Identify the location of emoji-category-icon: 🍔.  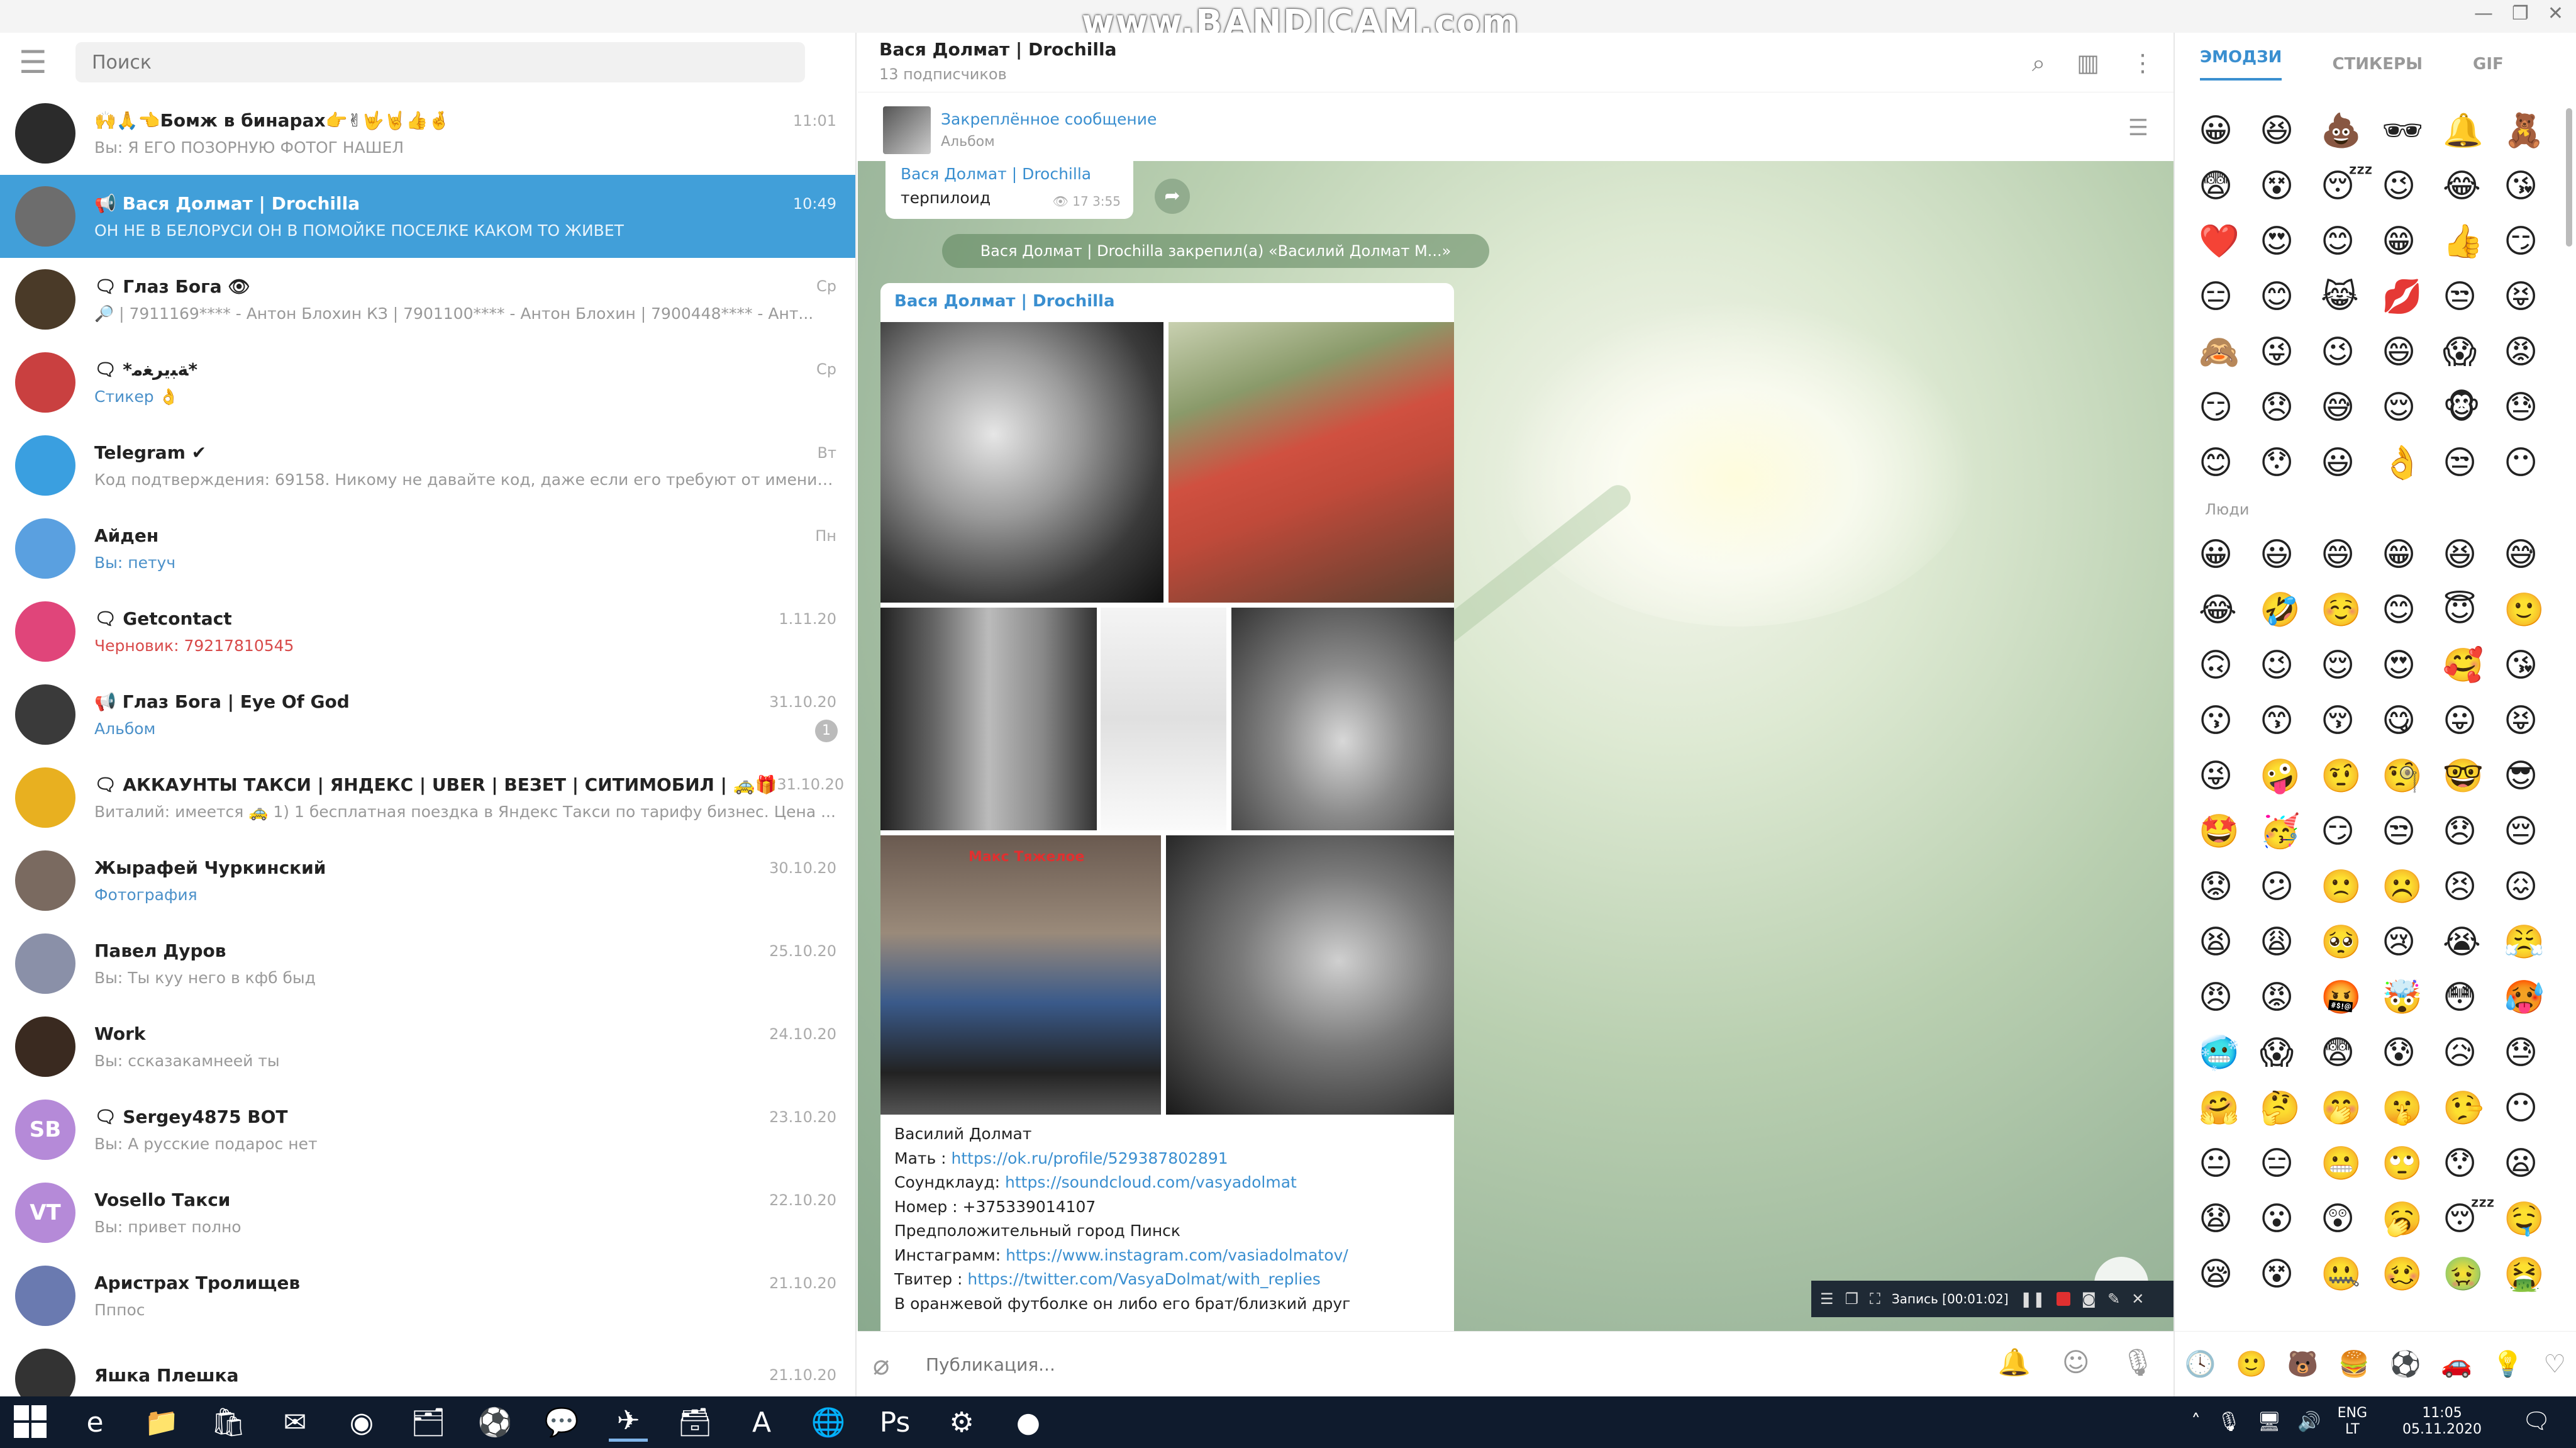
(2354, 1364).